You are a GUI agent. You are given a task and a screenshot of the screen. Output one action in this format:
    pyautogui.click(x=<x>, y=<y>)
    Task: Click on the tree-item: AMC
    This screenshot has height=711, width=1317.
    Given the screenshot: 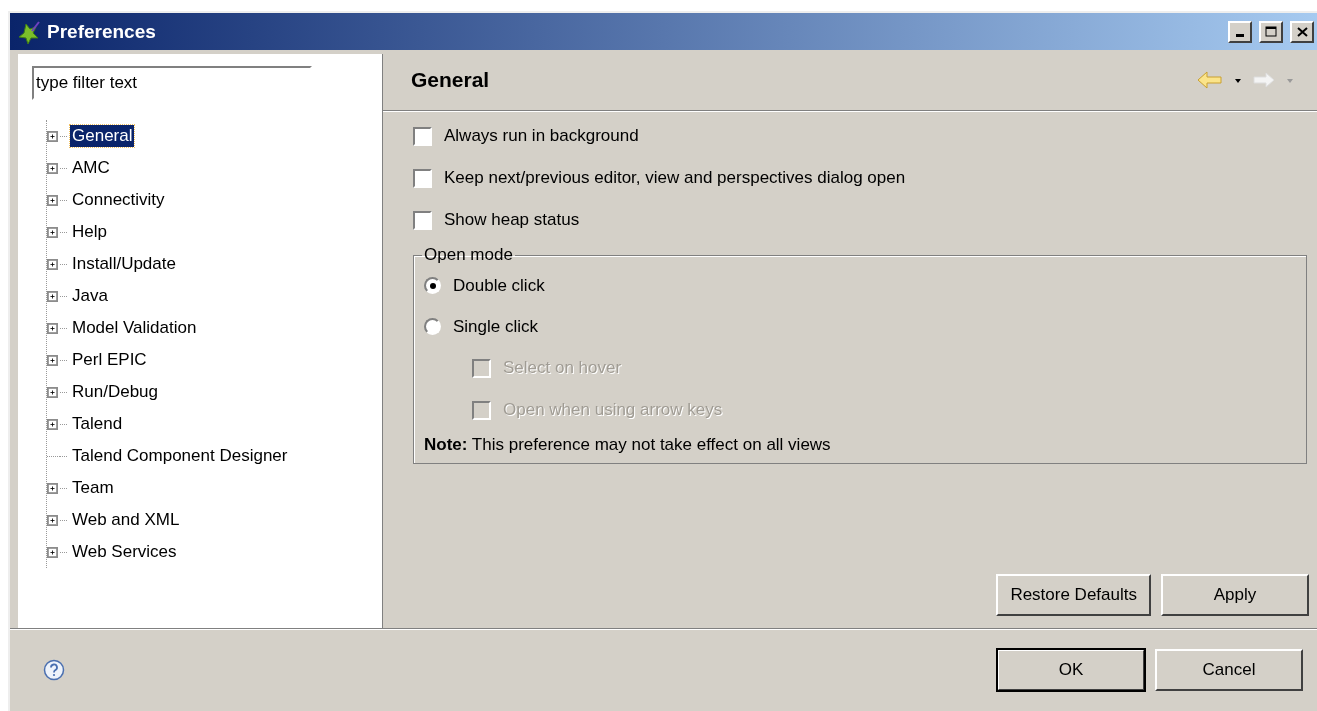 What is the action you would take?
    pyautogui.click(x=91, y=168)
    